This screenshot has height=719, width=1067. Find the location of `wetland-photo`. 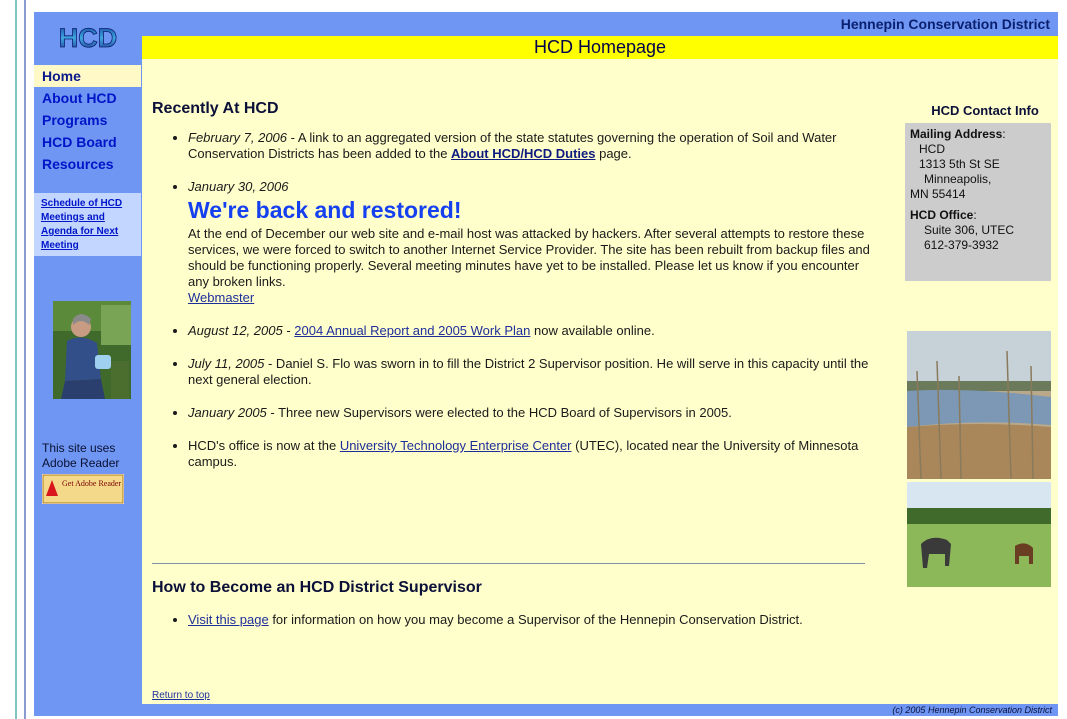

wetland-photo is located at coordinates (979, 405).